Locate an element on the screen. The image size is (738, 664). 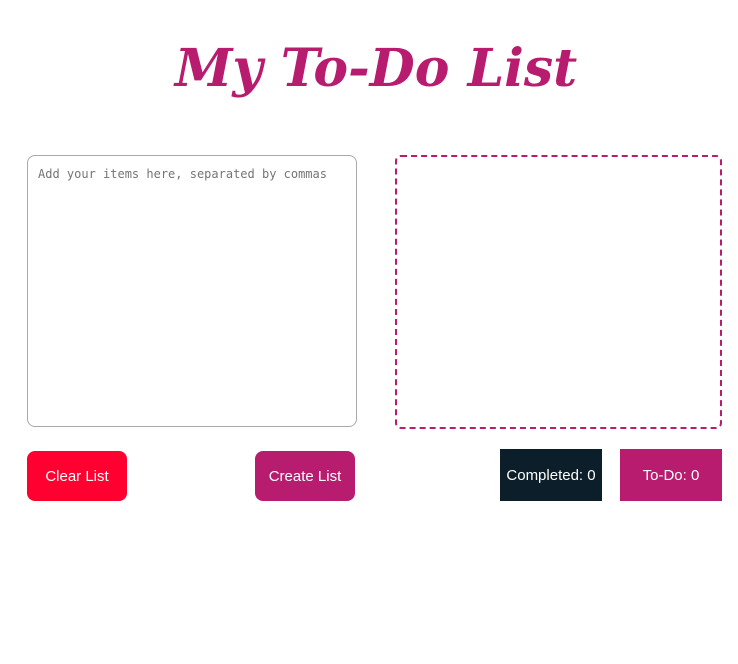
todo-counter: To-Do: 0 is located at coordinates (671, 475).